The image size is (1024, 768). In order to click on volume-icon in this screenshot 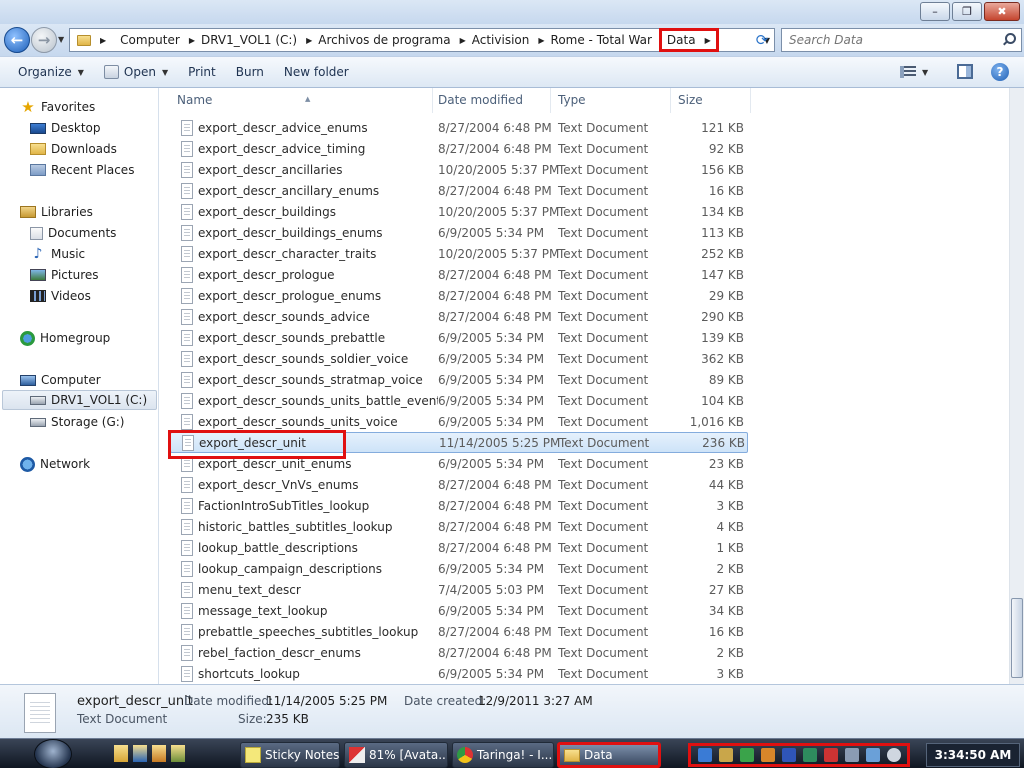, I will do `click(893, 755)`.